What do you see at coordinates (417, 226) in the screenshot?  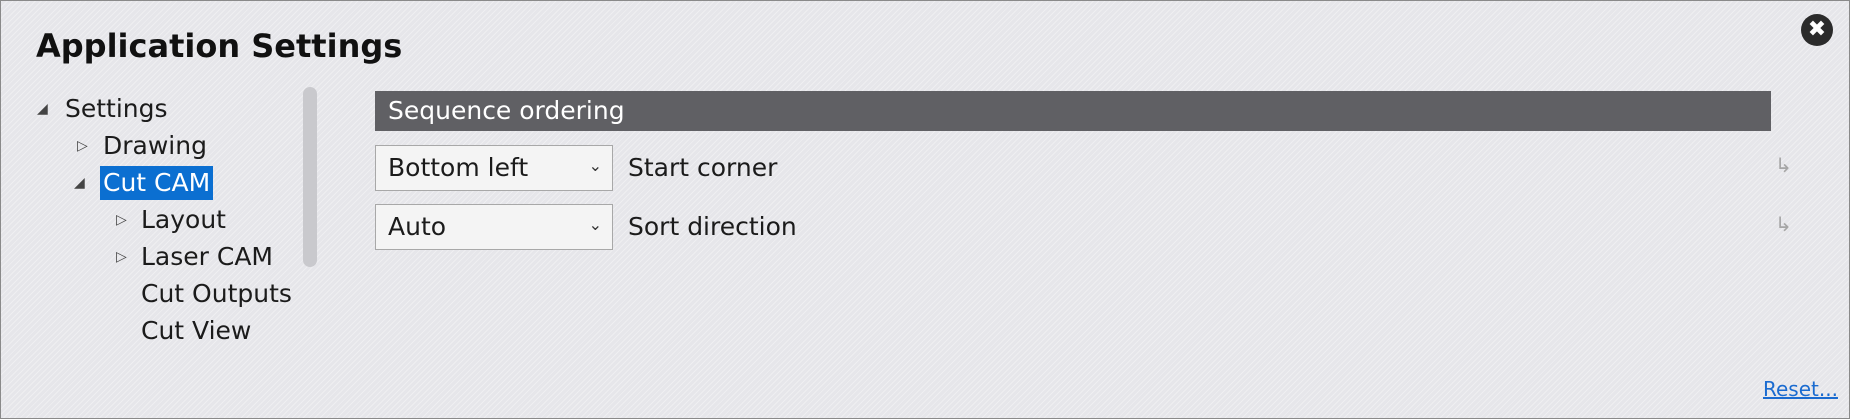 I see `dropdown-value: Auto` at bounding box center [417, 226].